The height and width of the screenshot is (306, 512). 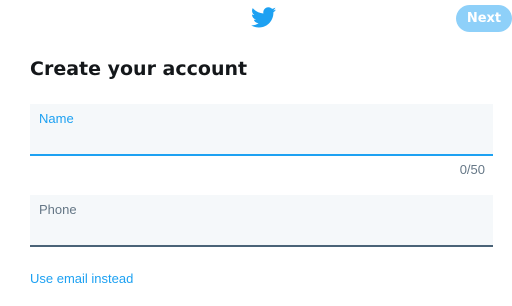 I want to click on page-title: Create your account, so click(x=139, y=69).